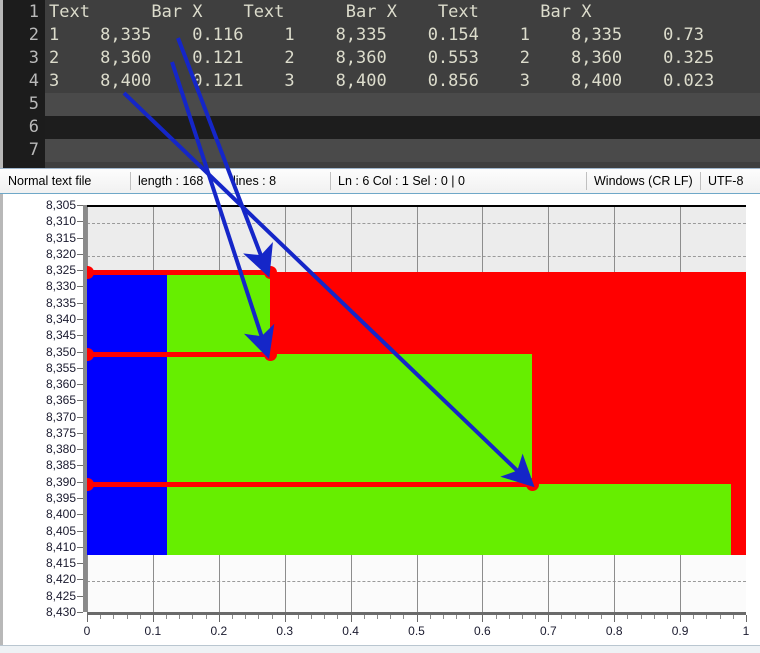 This screenshot has width=760, height=653. I want to click on y-axis-tick-label: 8,390, so click(60, 481).